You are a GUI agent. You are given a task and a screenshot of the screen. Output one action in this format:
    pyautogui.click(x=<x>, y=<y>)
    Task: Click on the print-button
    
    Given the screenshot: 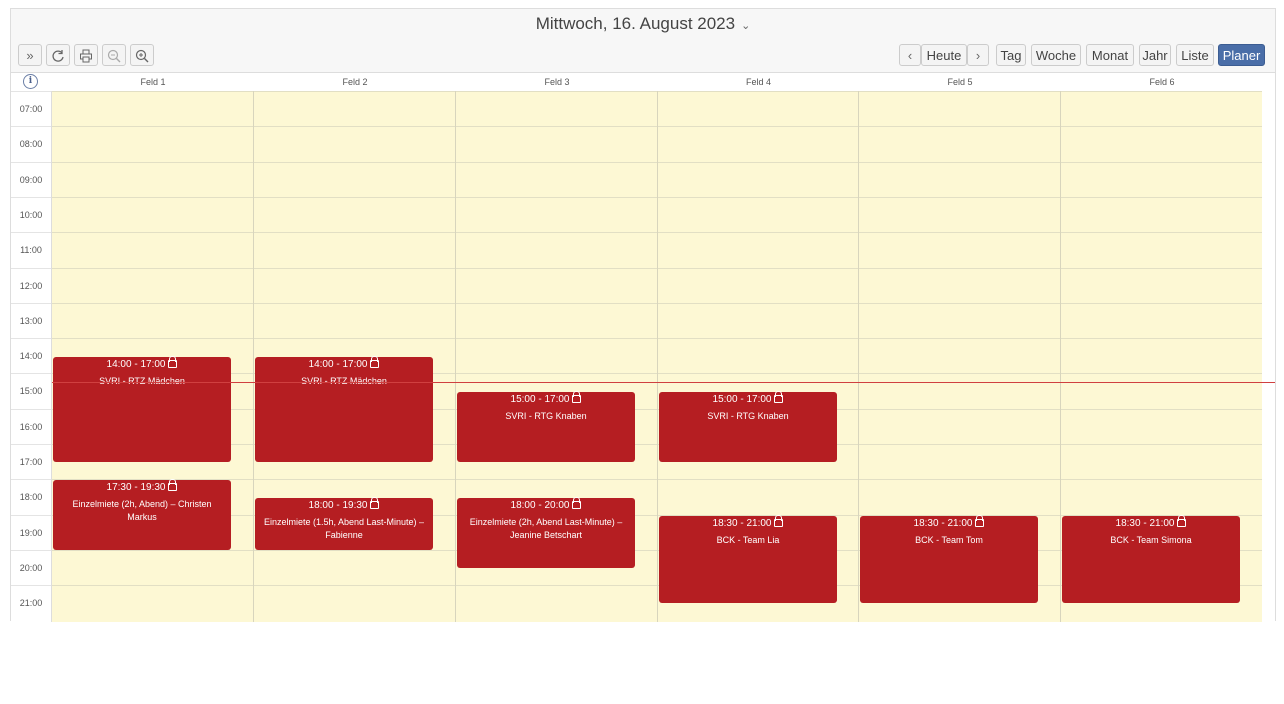 What is the action you would take?
    pyautogui.click(x=86, y=55)
    